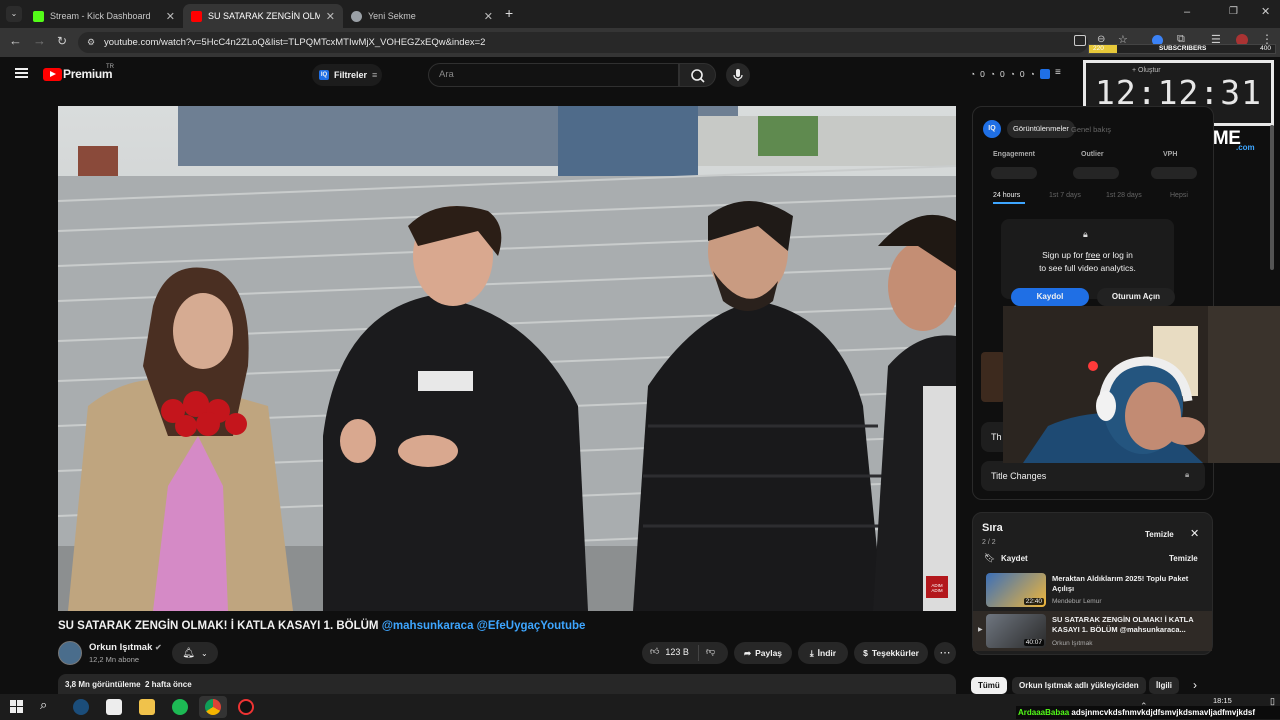 This screenshot has width=1280, height=720. Describe the element at coordinates (738, 75) in the screenshot. I see `voice-search-button` at that location.